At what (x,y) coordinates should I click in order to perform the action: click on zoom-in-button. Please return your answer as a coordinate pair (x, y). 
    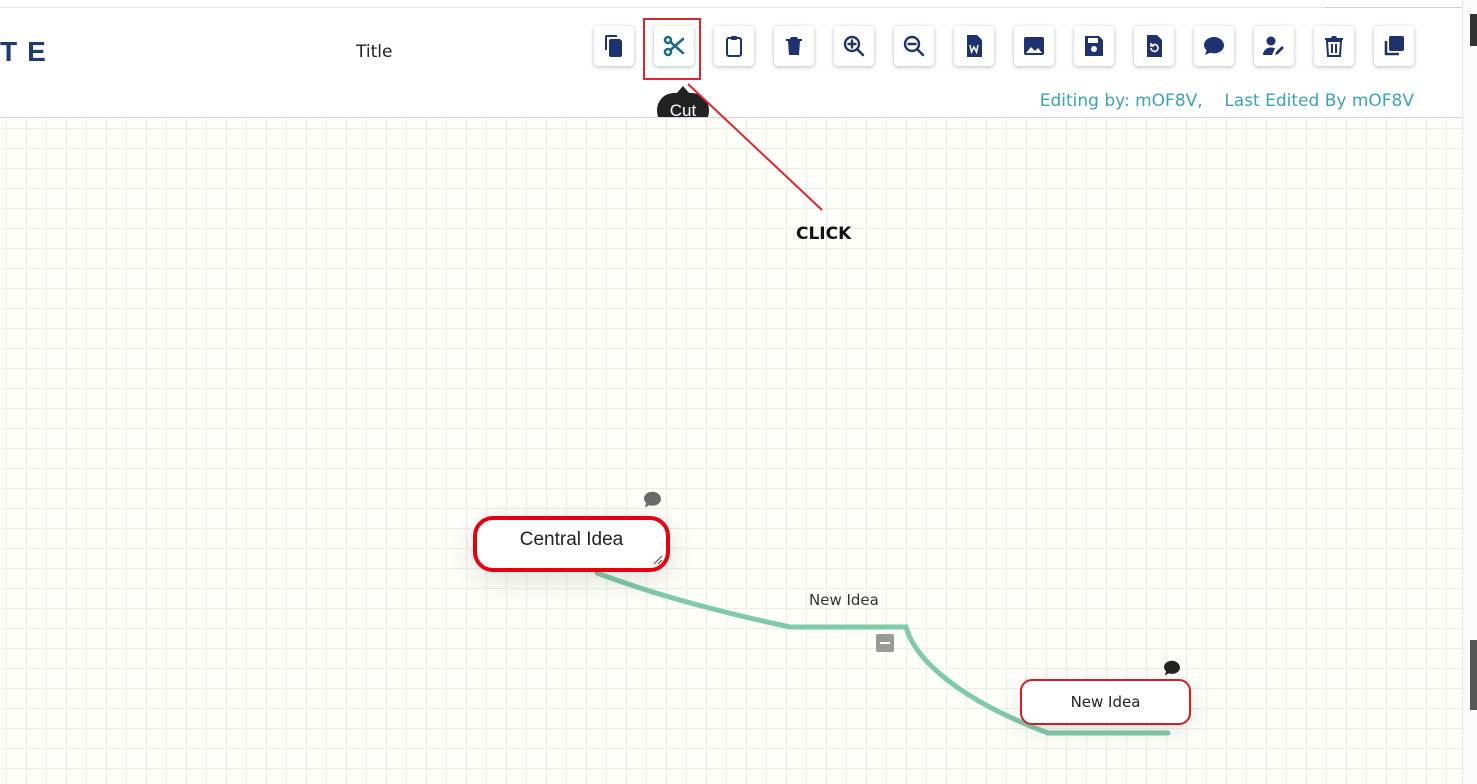
    Looking at the image, I should click on (854, 46).